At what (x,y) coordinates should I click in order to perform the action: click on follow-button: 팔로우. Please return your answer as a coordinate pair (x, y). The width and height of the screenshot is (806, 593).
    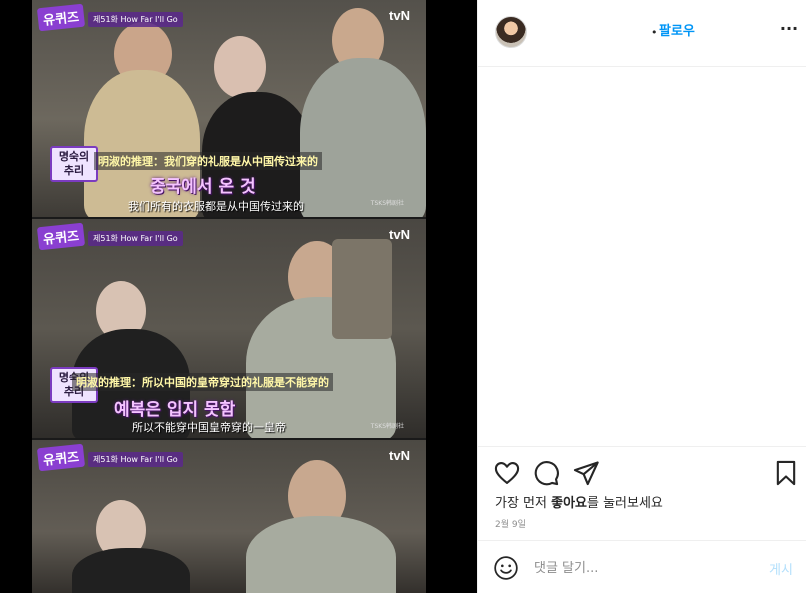
    Looking at the image, I should click on (677, 29).